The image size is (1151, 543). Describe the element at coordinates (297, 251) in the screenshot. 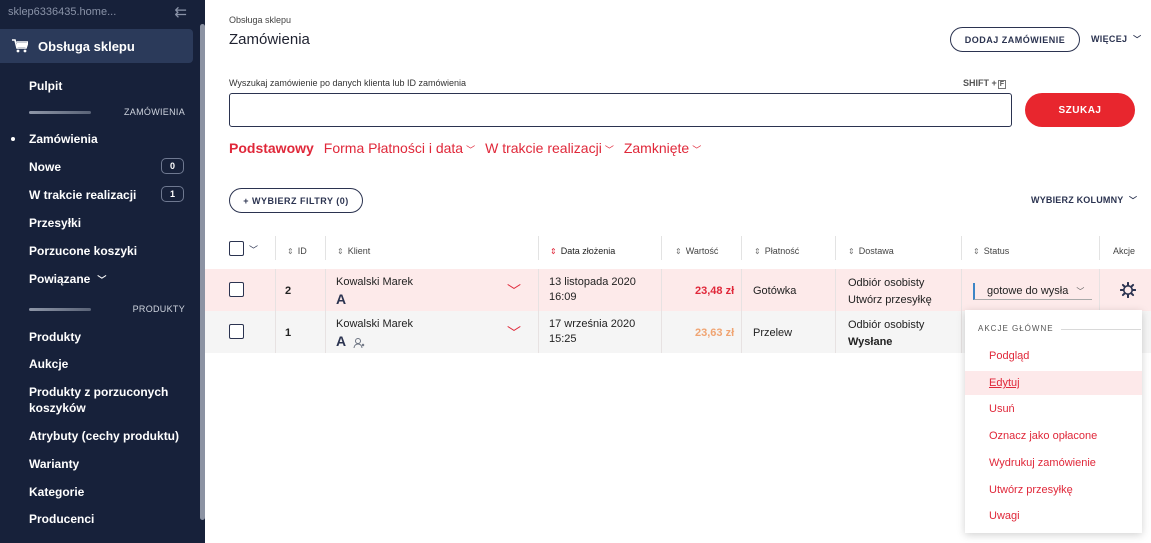

I see `column-header-id: ⇕ ID` at that location.